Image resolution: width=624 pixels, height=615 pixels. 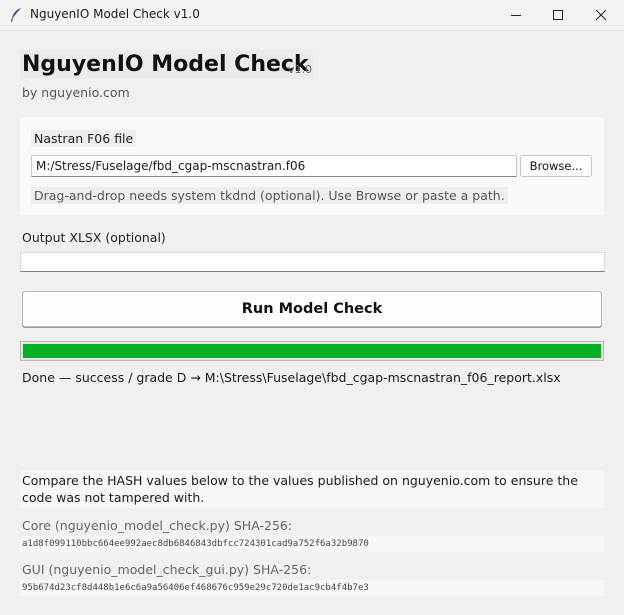 I want to click on maximize-button, so click(x=558, y=15).